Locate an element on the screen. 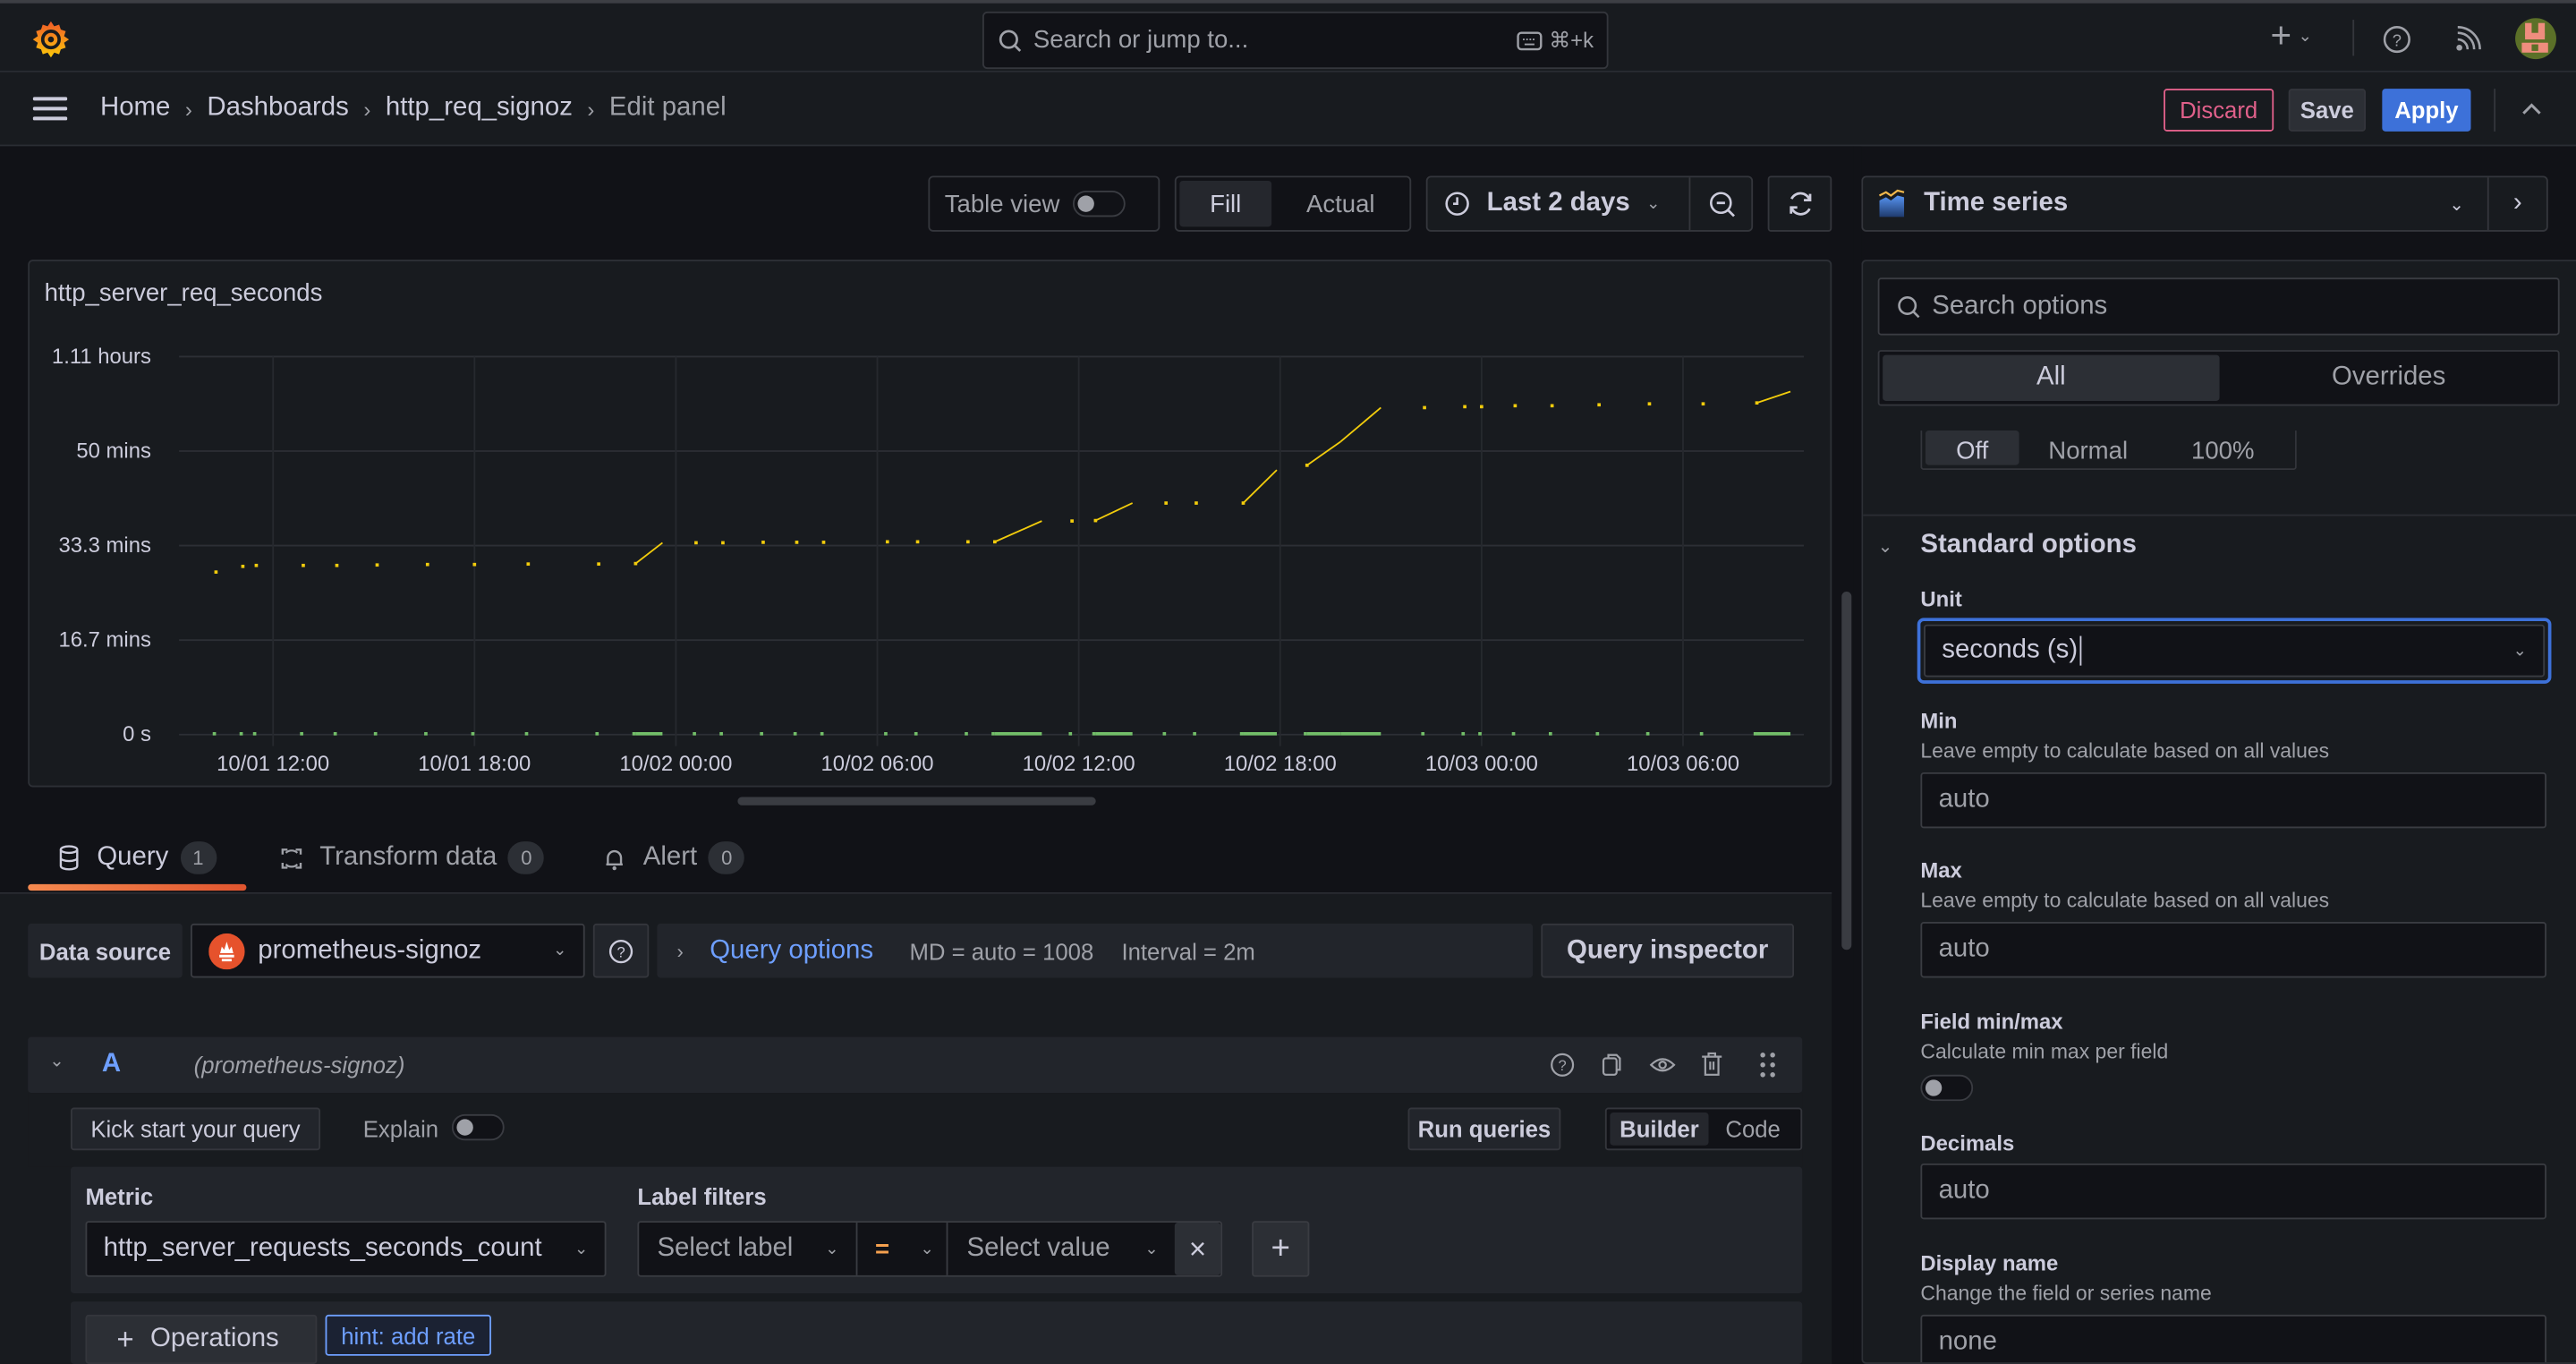 The width and height of the screenshot is (2576, 1364). news-rss-icon is located at coordinates (2467, 40).